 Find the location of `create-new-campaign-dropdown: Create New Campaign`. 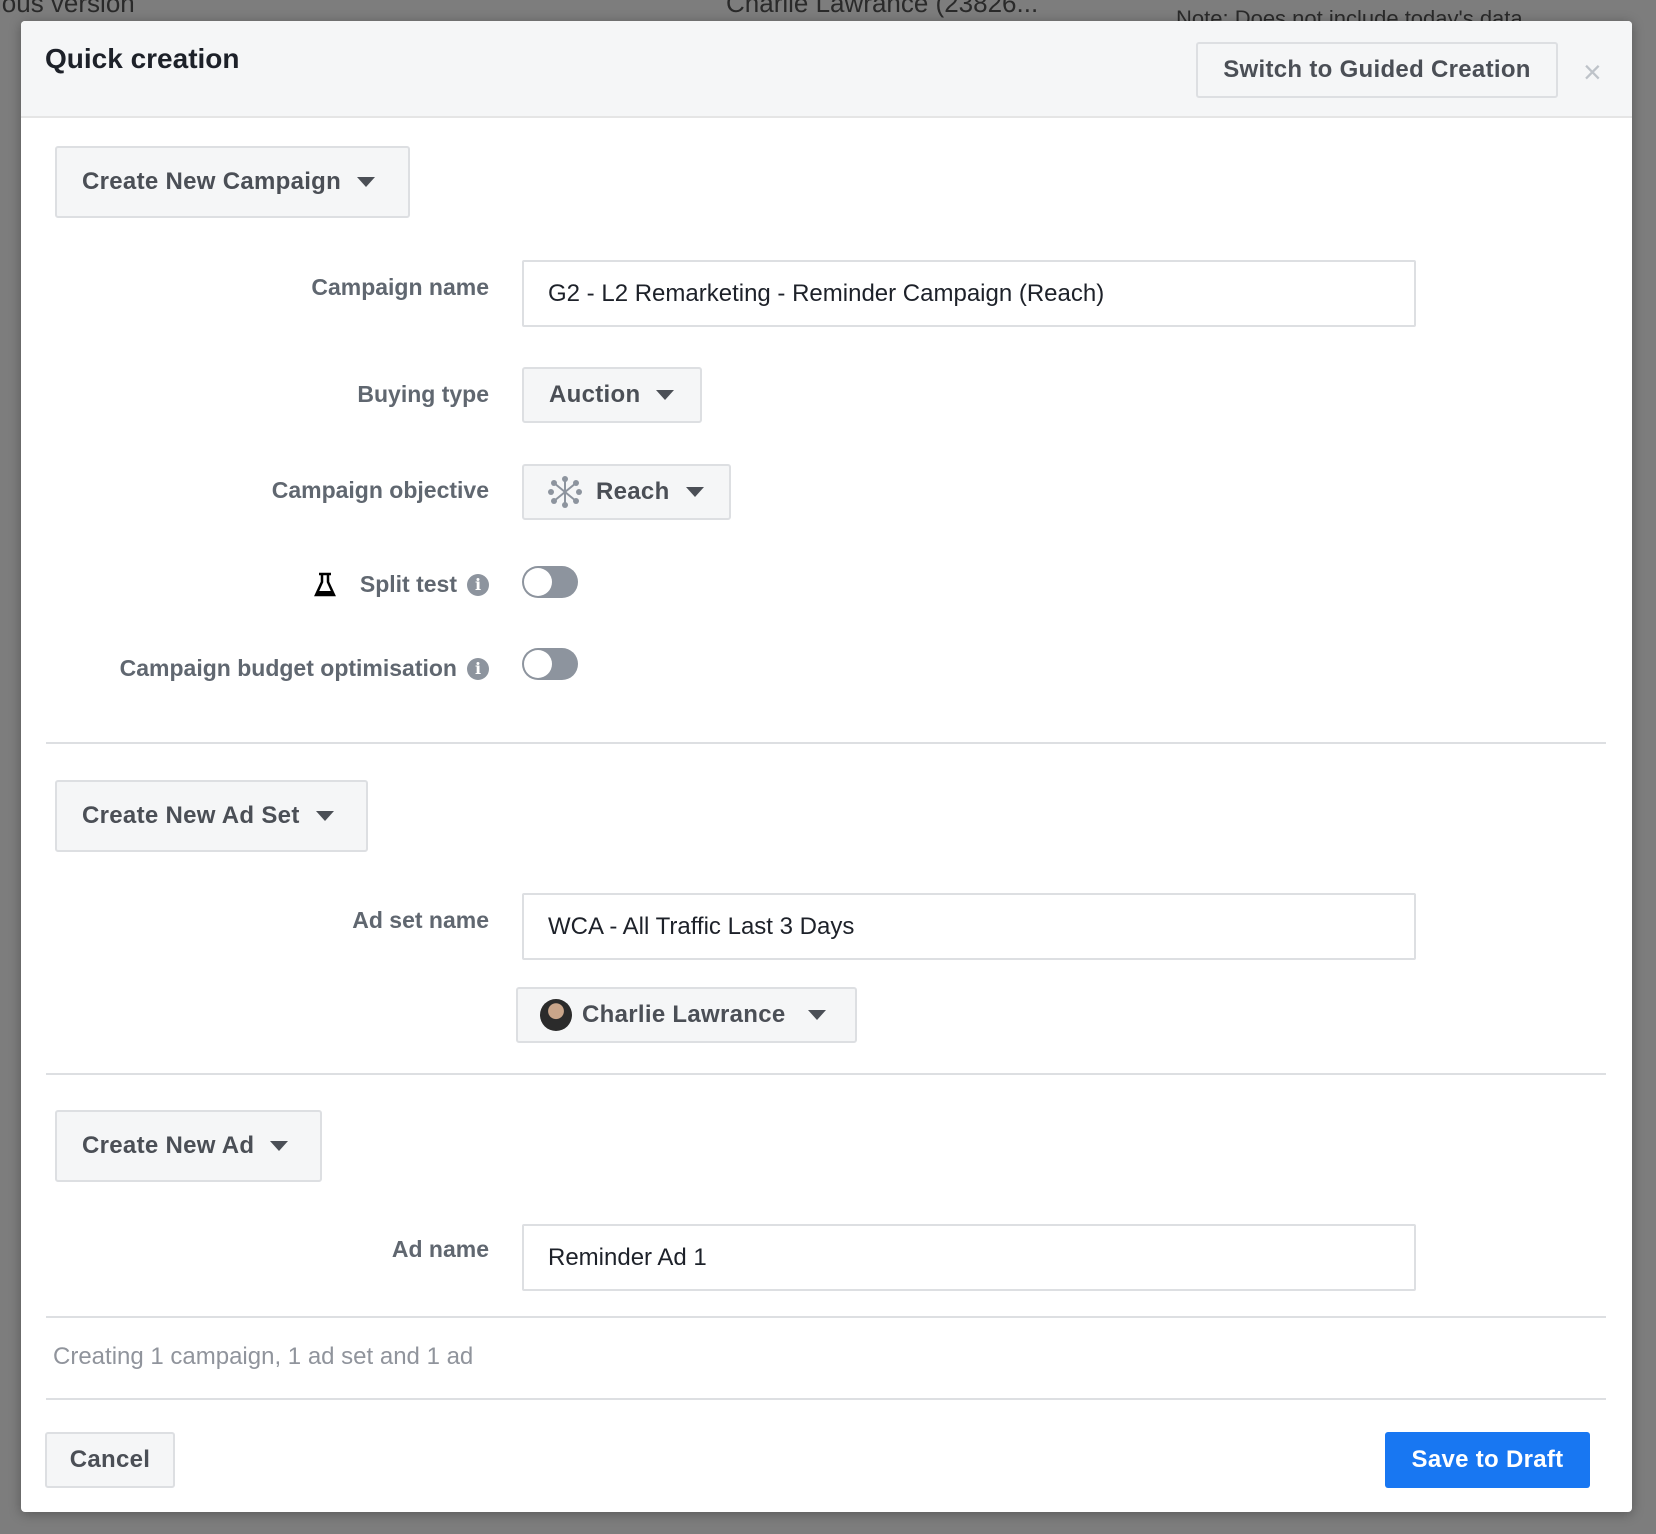

create-new-campaign-dropdown: Create New Campaign is located at coordinates (232, 182).